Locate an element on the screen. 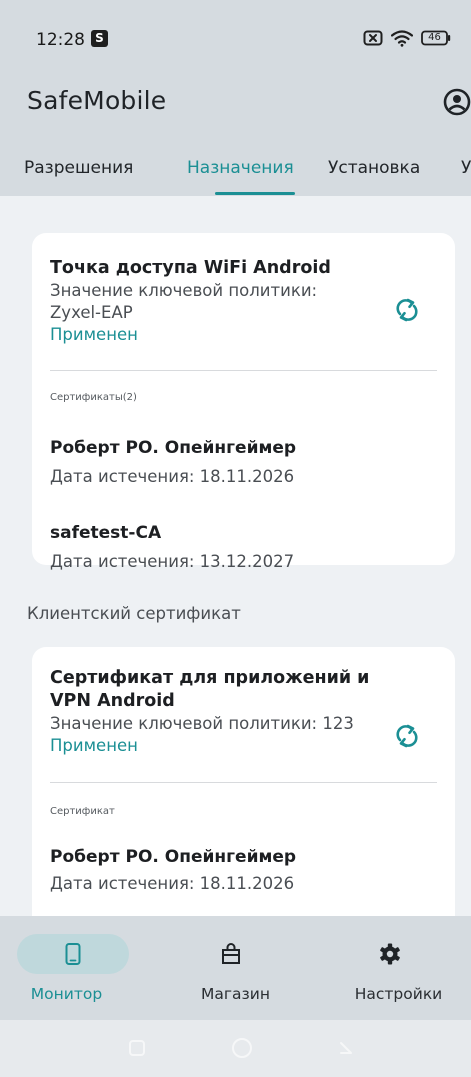  nav-store: Магазин is located at coordinates (235, 968).